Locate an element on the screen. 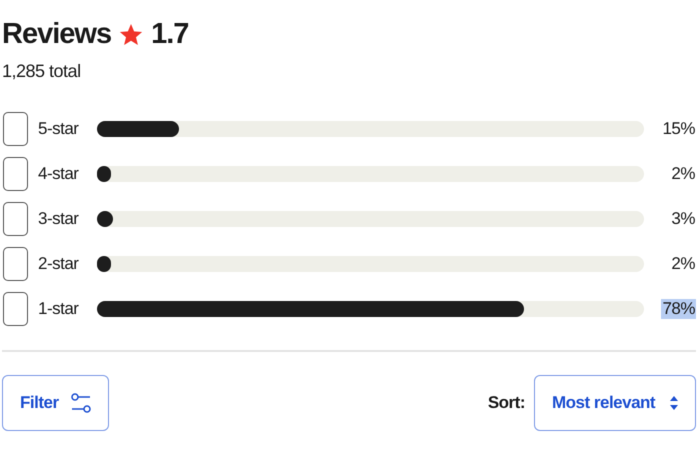 The height and width of the screenshot is (450, 700). rating-percent: 15% is located at coordinates (678, 129).